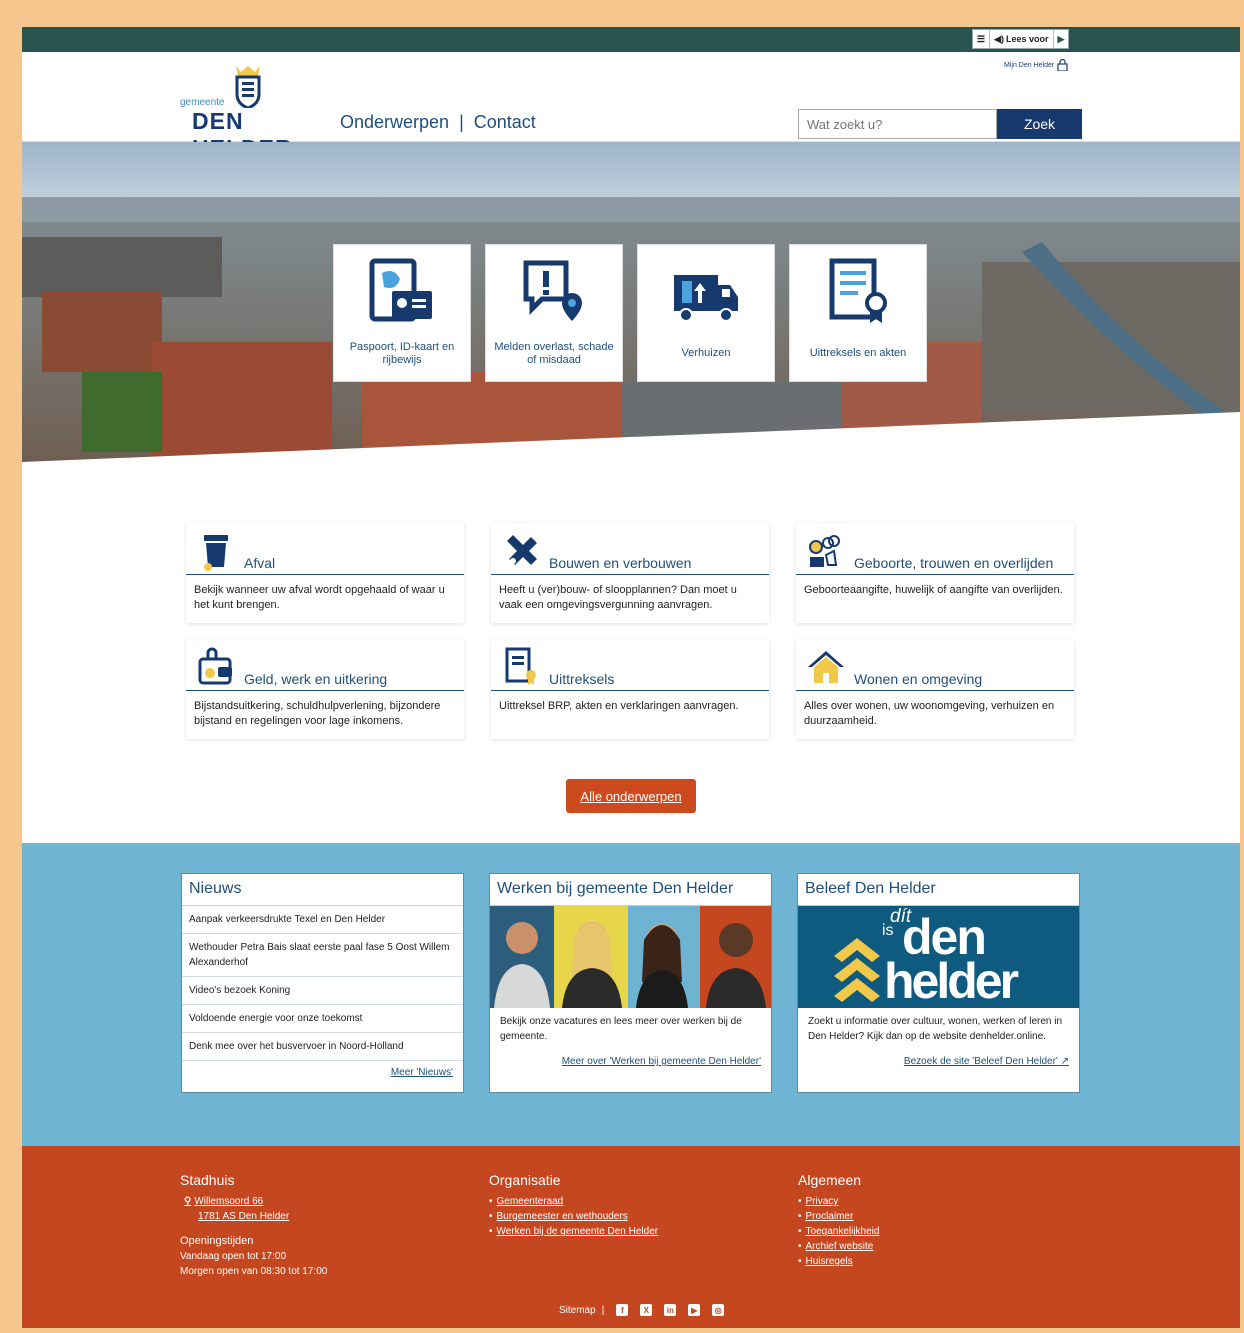  What do you see at coordinates (215, 666) in the screenshot?
I see `wallet-icon` at bounding box center [215, 666].